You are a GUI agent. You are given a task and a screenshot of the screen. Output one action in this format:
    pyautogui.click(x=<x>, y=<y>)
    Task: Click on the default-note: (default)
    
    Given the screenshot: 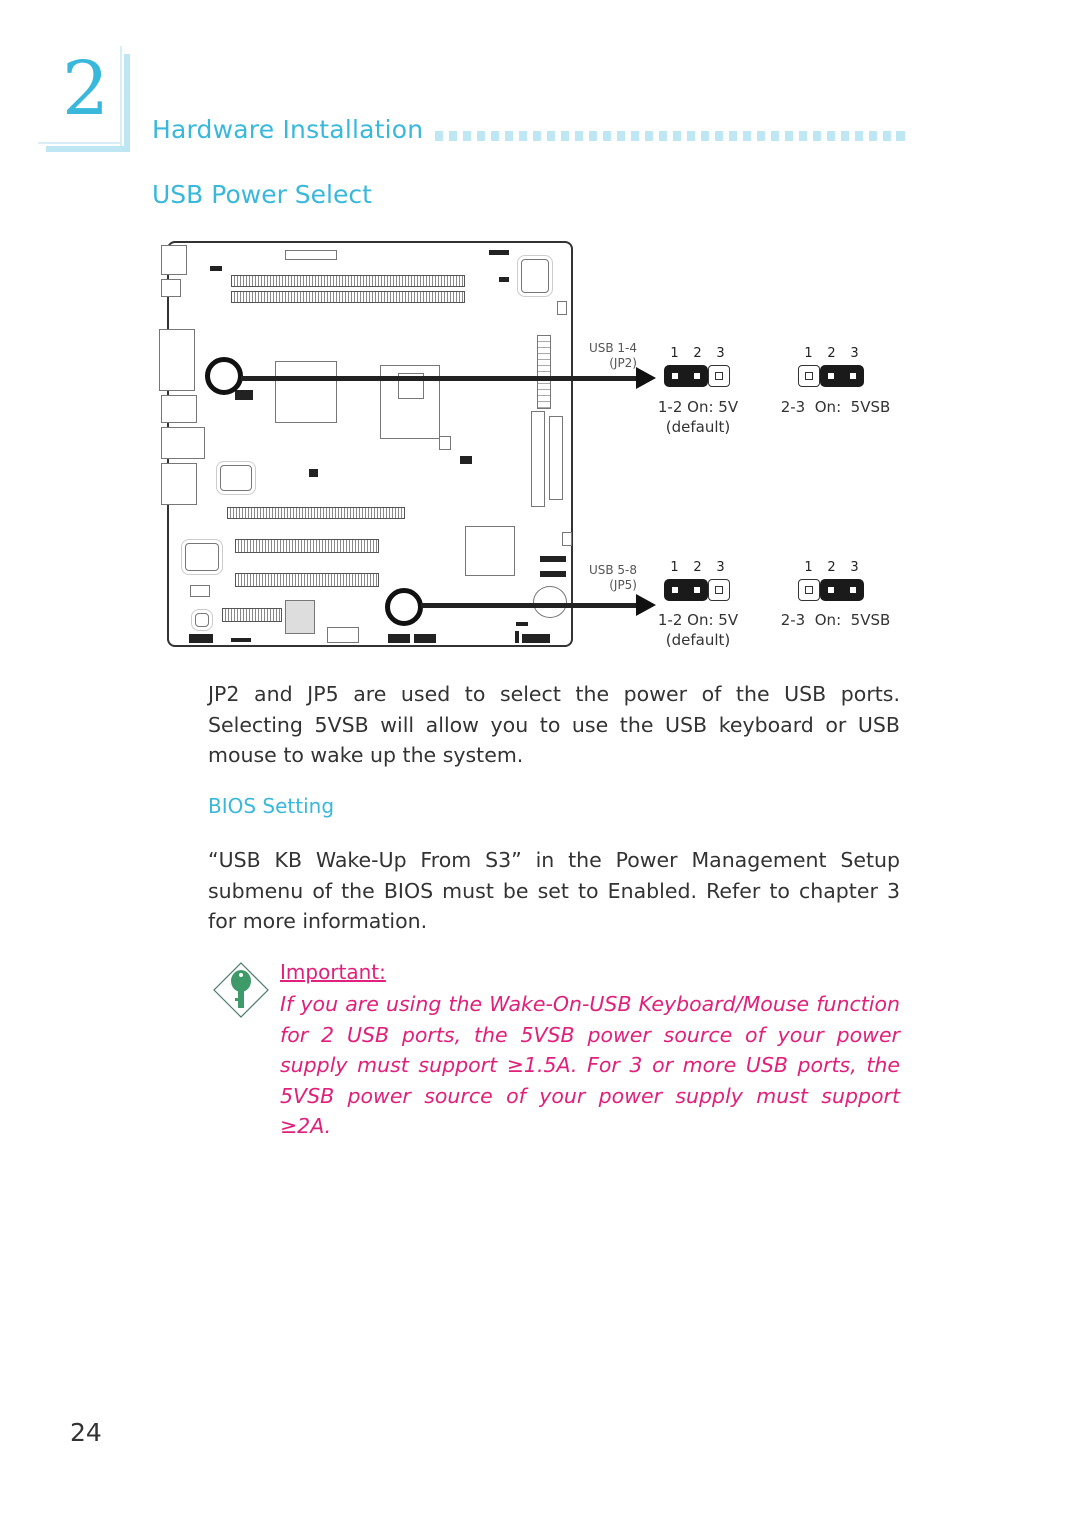 What is the action you would take?
    pyautogui.click(x=698, y=640)
    